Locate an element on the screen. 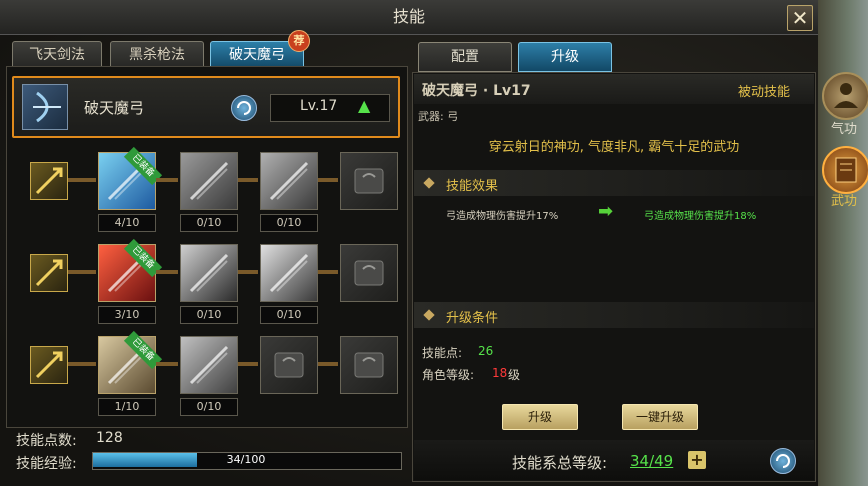  close-icon: ✕ is located at coordinates (800, 18).